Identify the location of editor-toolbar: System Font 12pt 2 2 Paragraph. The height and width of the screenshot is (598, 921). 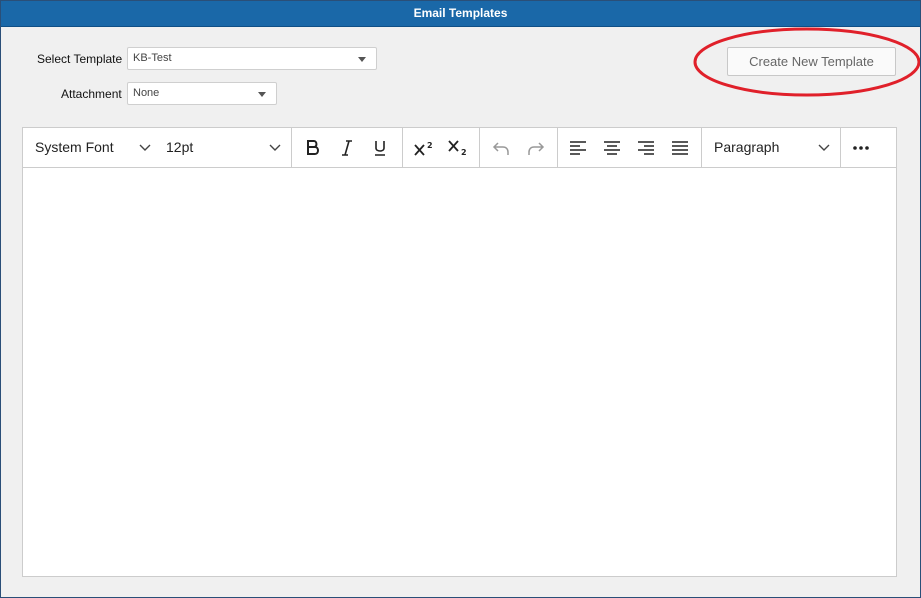
(459, 148).